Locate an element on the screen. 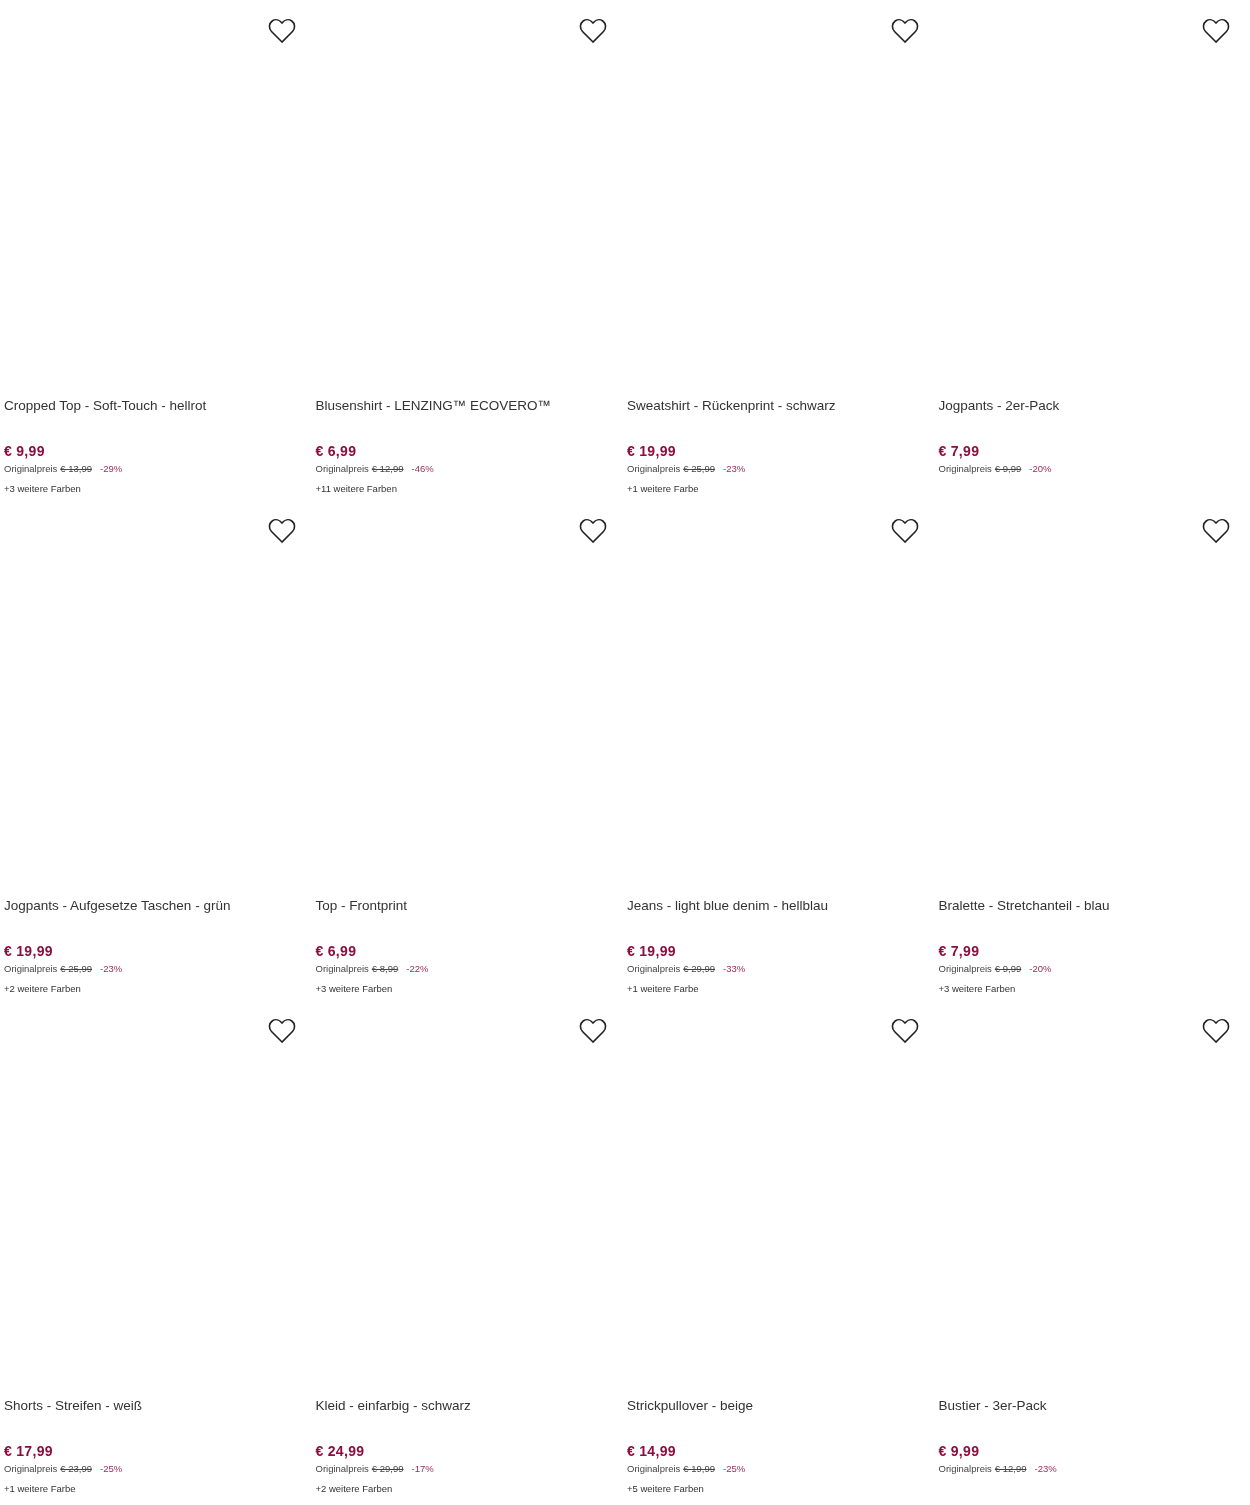  more-colors-text: +11 weitere Farben is located at coordinates (356, 489).